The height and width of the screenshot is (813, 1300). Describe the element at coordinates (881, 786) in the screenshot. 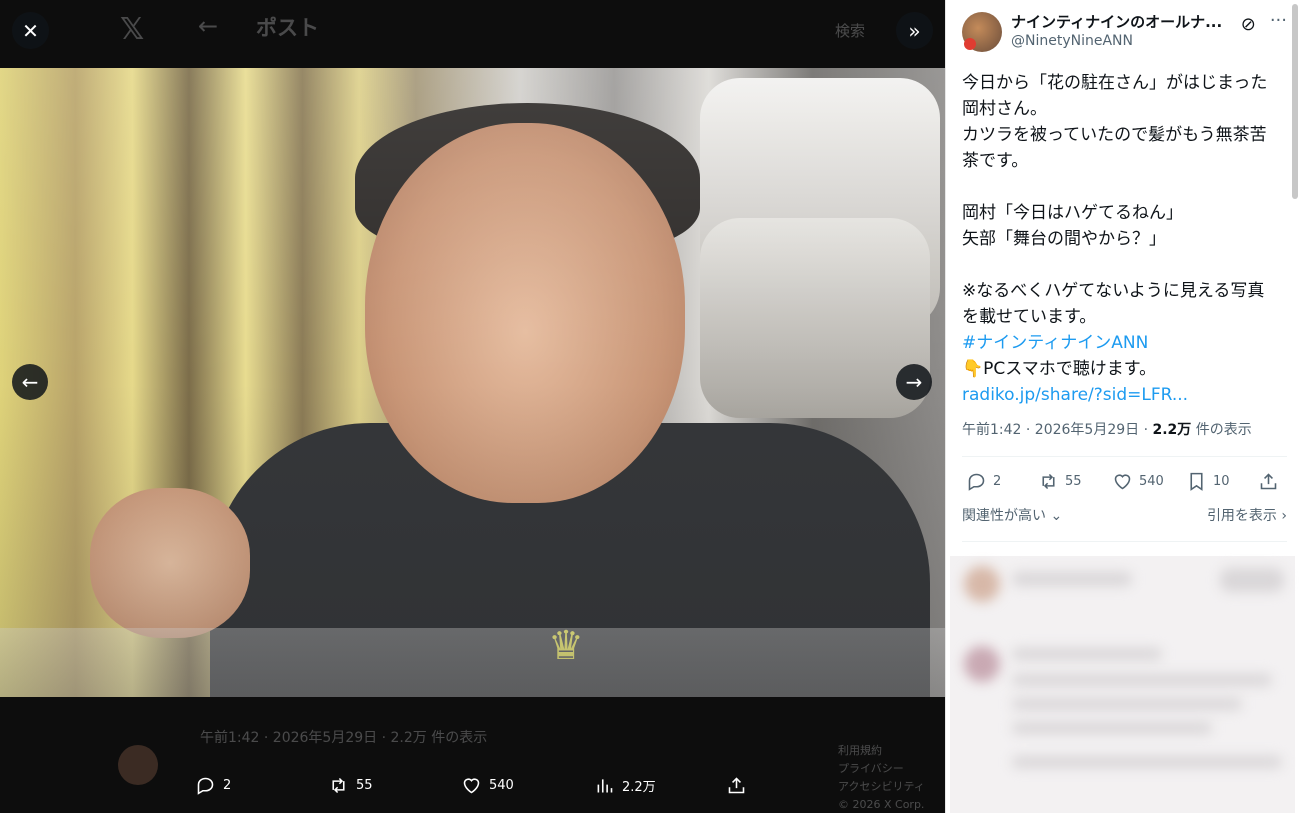

I see `footer-link: アクセシビリティ` at that location.